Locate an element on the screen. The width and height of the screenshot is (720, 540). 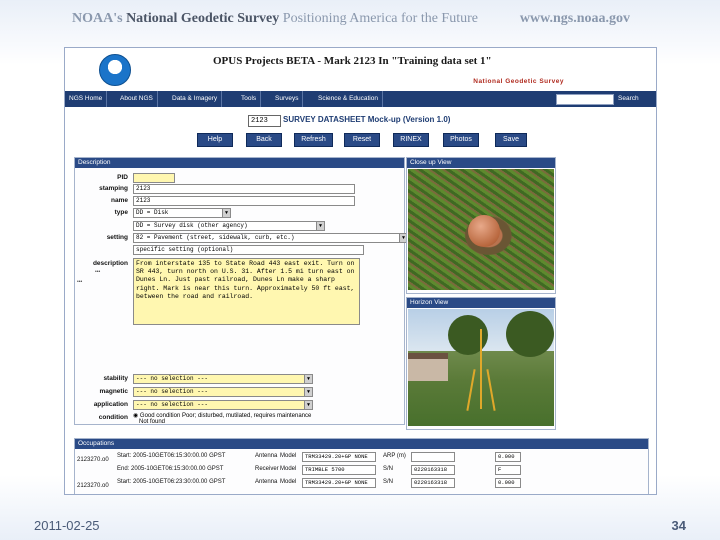
description-label: description is located at coordinates (110, 263).